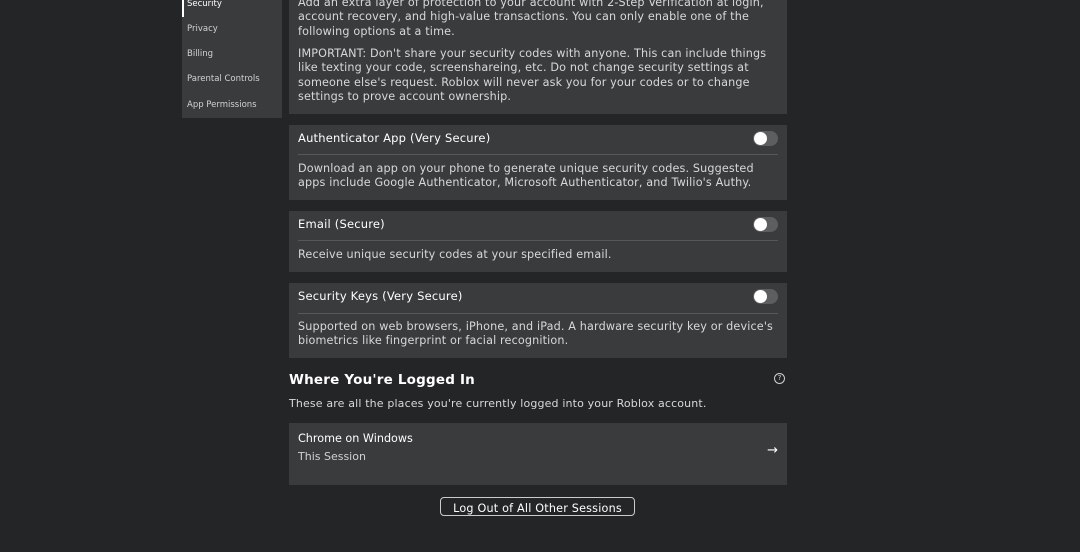 The width and height of the screenshot is (1080, 552). What do you see at coordinates (232, 5) in the screenshot?
I see `sidebar-item-security: Security` at bounding box center [232, 5].